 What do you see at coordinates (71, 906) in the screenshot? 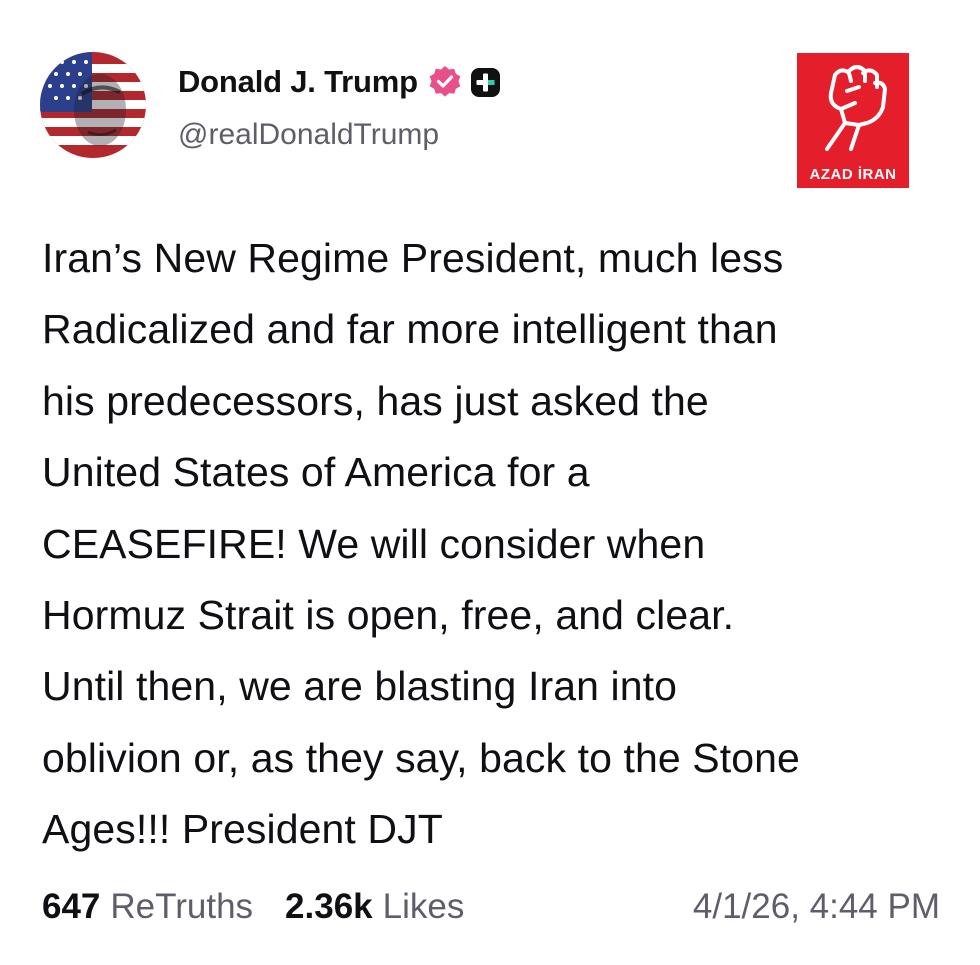
I see `retruths-count: 647` at bounding box center [71, 906].